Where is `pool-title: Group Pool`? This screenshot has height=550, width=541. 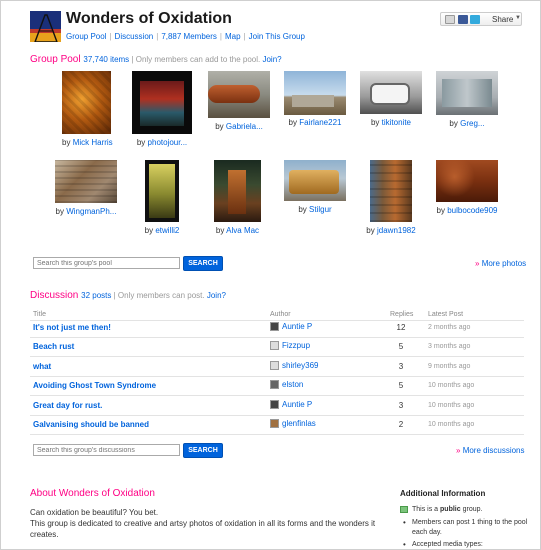
pool-title: Group Pool is located at coordinates (55, 59).